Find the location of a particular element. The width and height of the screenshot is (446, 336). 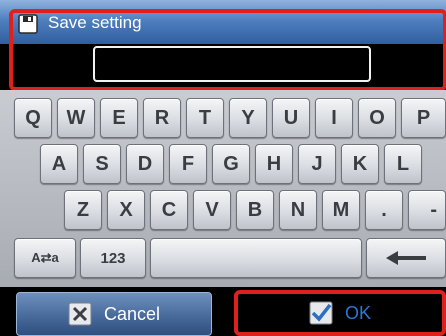

key-z: Z is located at coordinates (83, 210).